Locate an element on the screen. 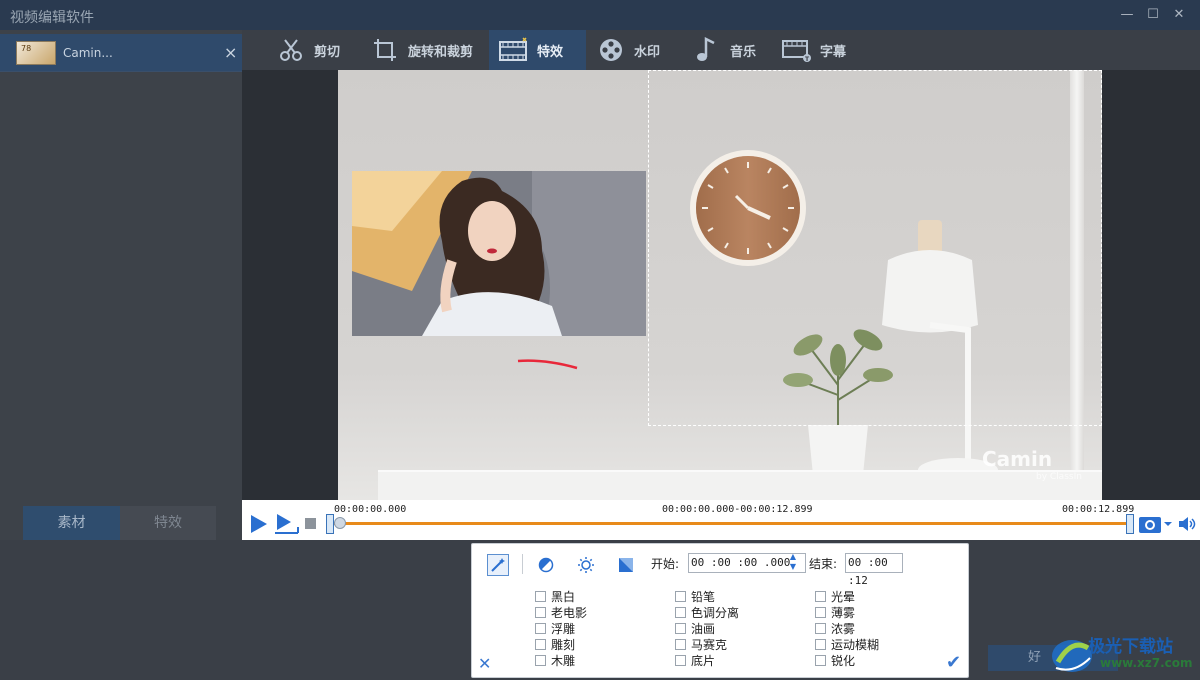 This screenshot has height=680, width=1200. tab-label: 音乐 is located at coordinates (743, 52).